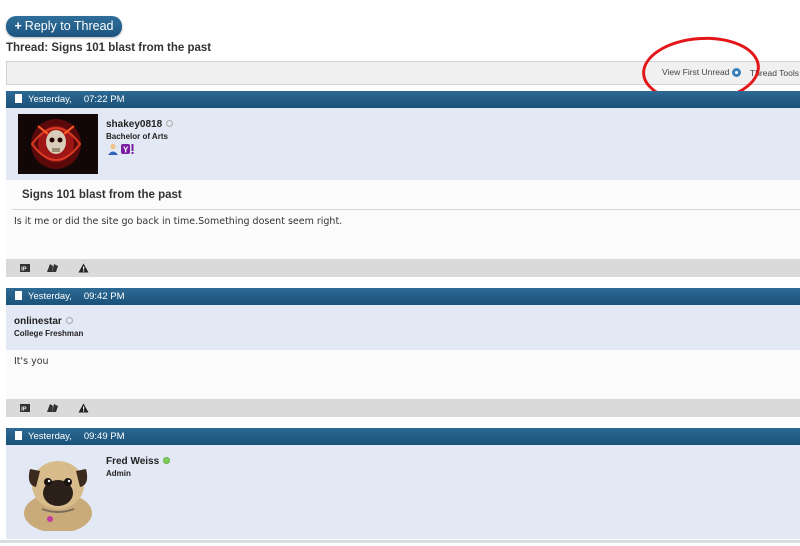 Image resolution: width=800 pixels, height=546 pixels. What do you see at coordinates (18, 26) in the screenshot?
I see `plus-icon: +` at bounding box center [18, 26].